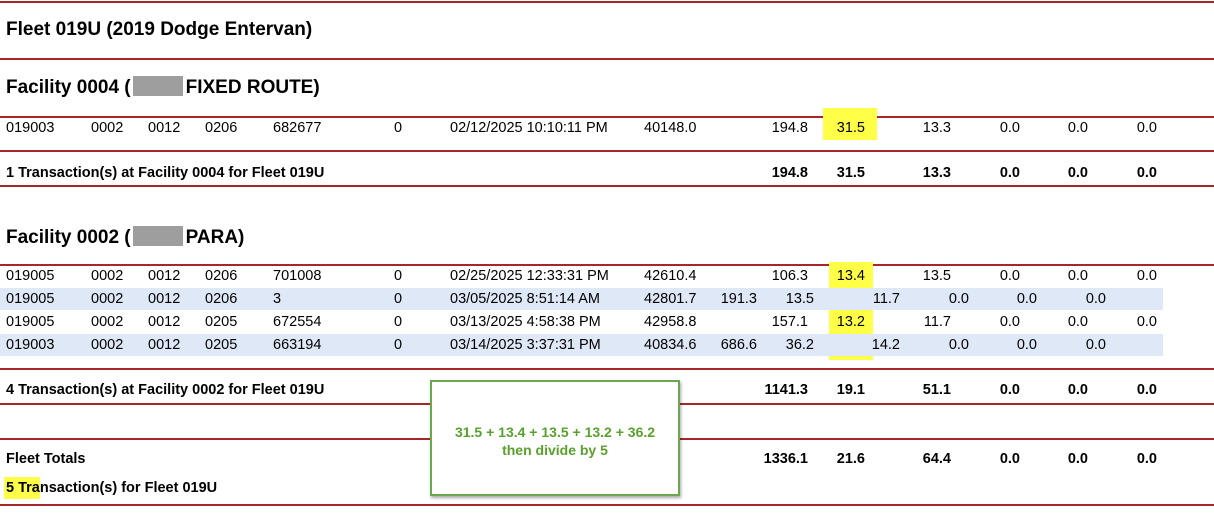  What do you see at coordinates (936, 459) in the screenshot?
I see `fleet-total-value: 64.4` at bounding box center [936, 459].